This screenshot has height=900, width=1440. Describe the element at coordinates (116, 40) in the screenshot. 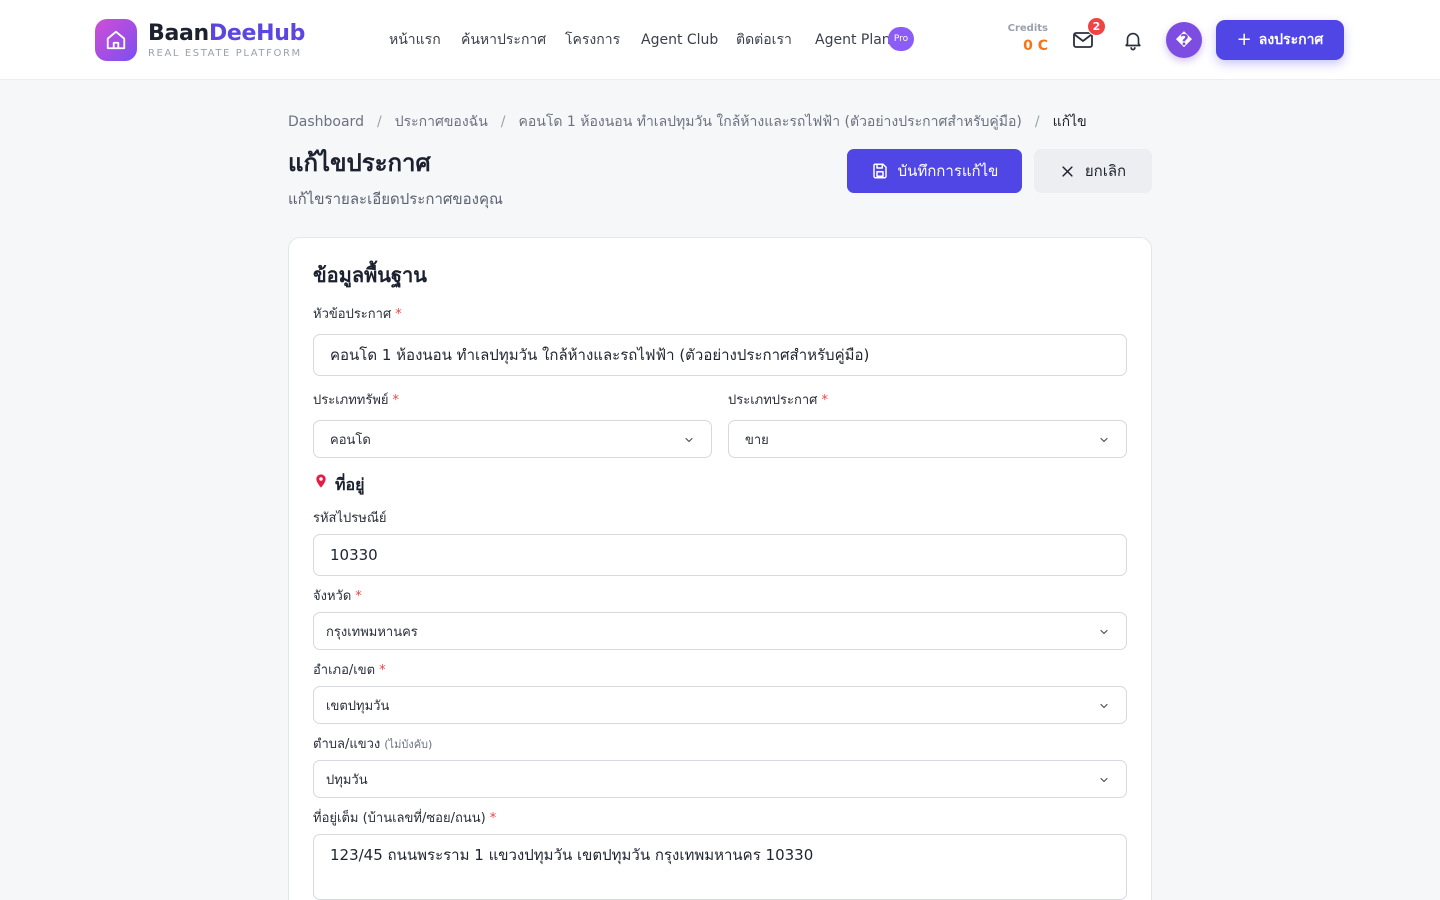

I see `home-icon` at that location.